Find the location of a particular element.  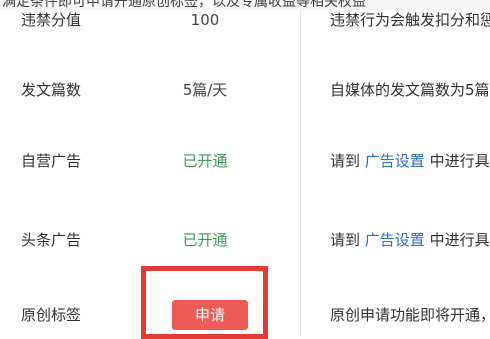

row-value: 100 is located at coordinates (205, 20).